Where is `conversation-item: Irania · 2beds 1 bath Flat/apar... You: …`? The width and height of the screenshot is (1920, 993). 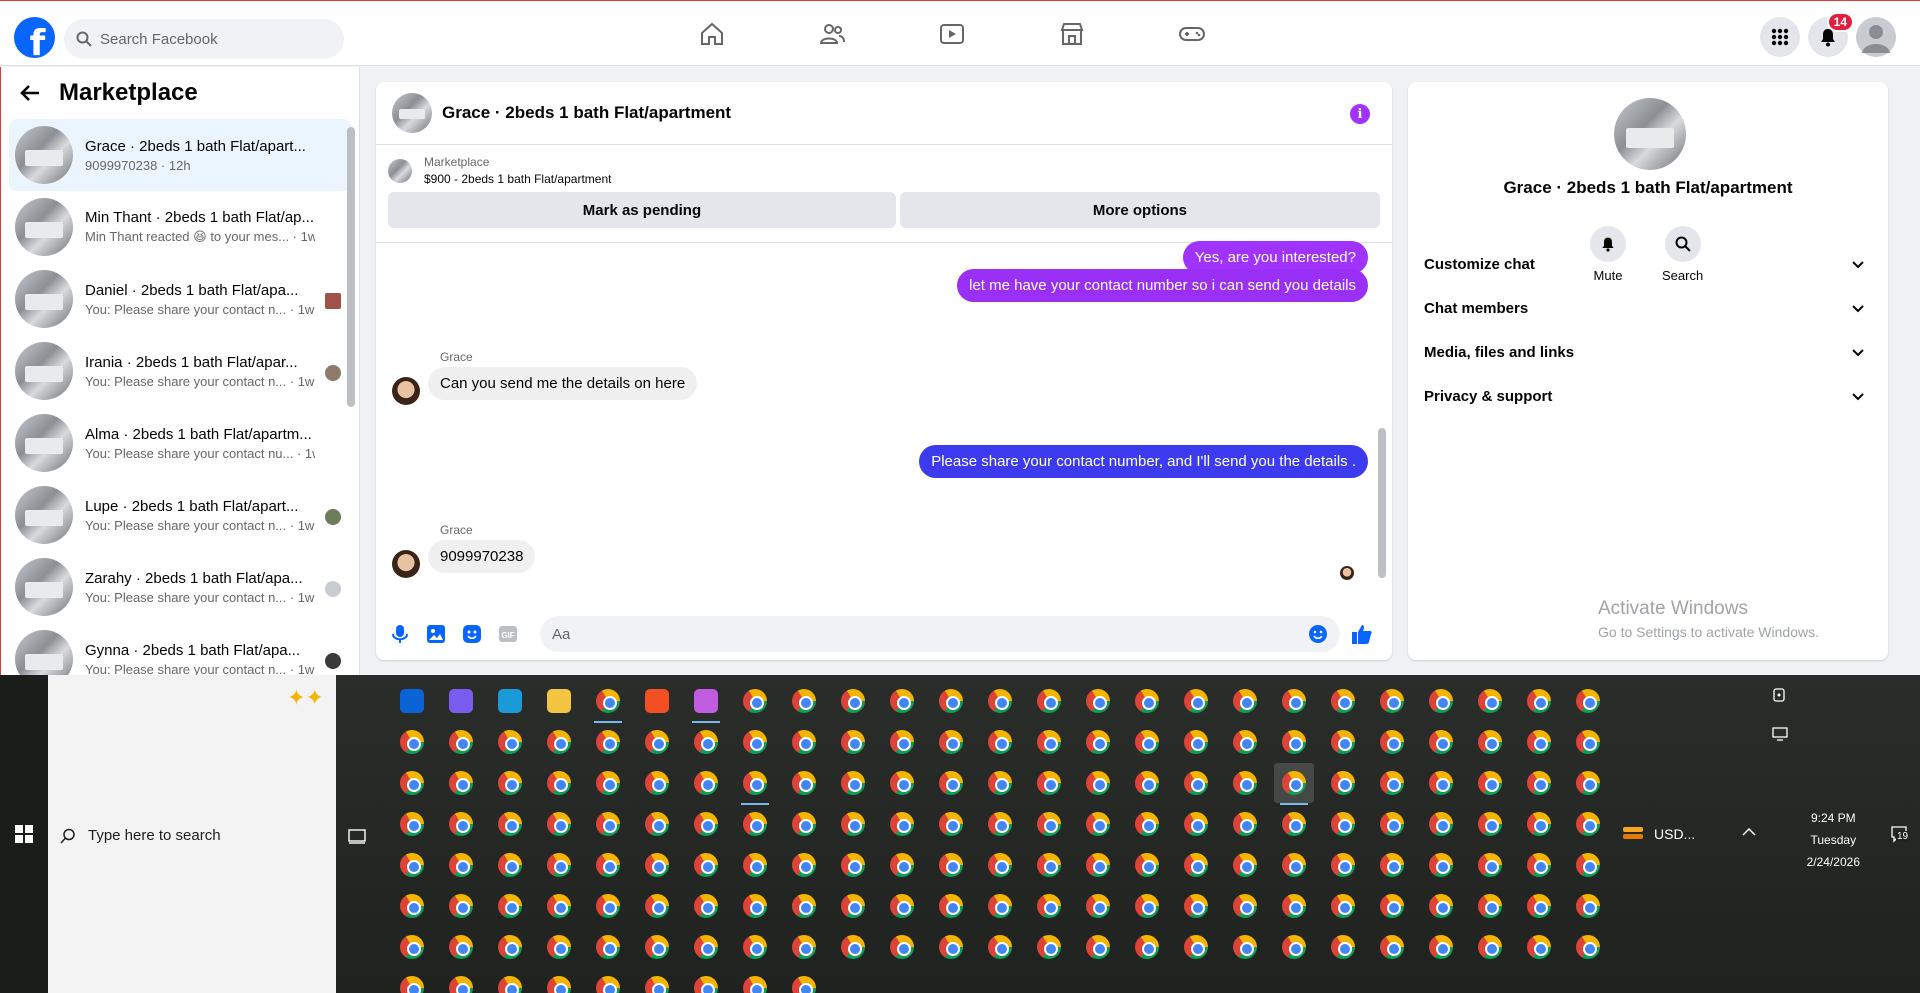
conversation-item: Irania · 2beds 1 bath Flat/apar... You: … is located at coordinates (180, 371).